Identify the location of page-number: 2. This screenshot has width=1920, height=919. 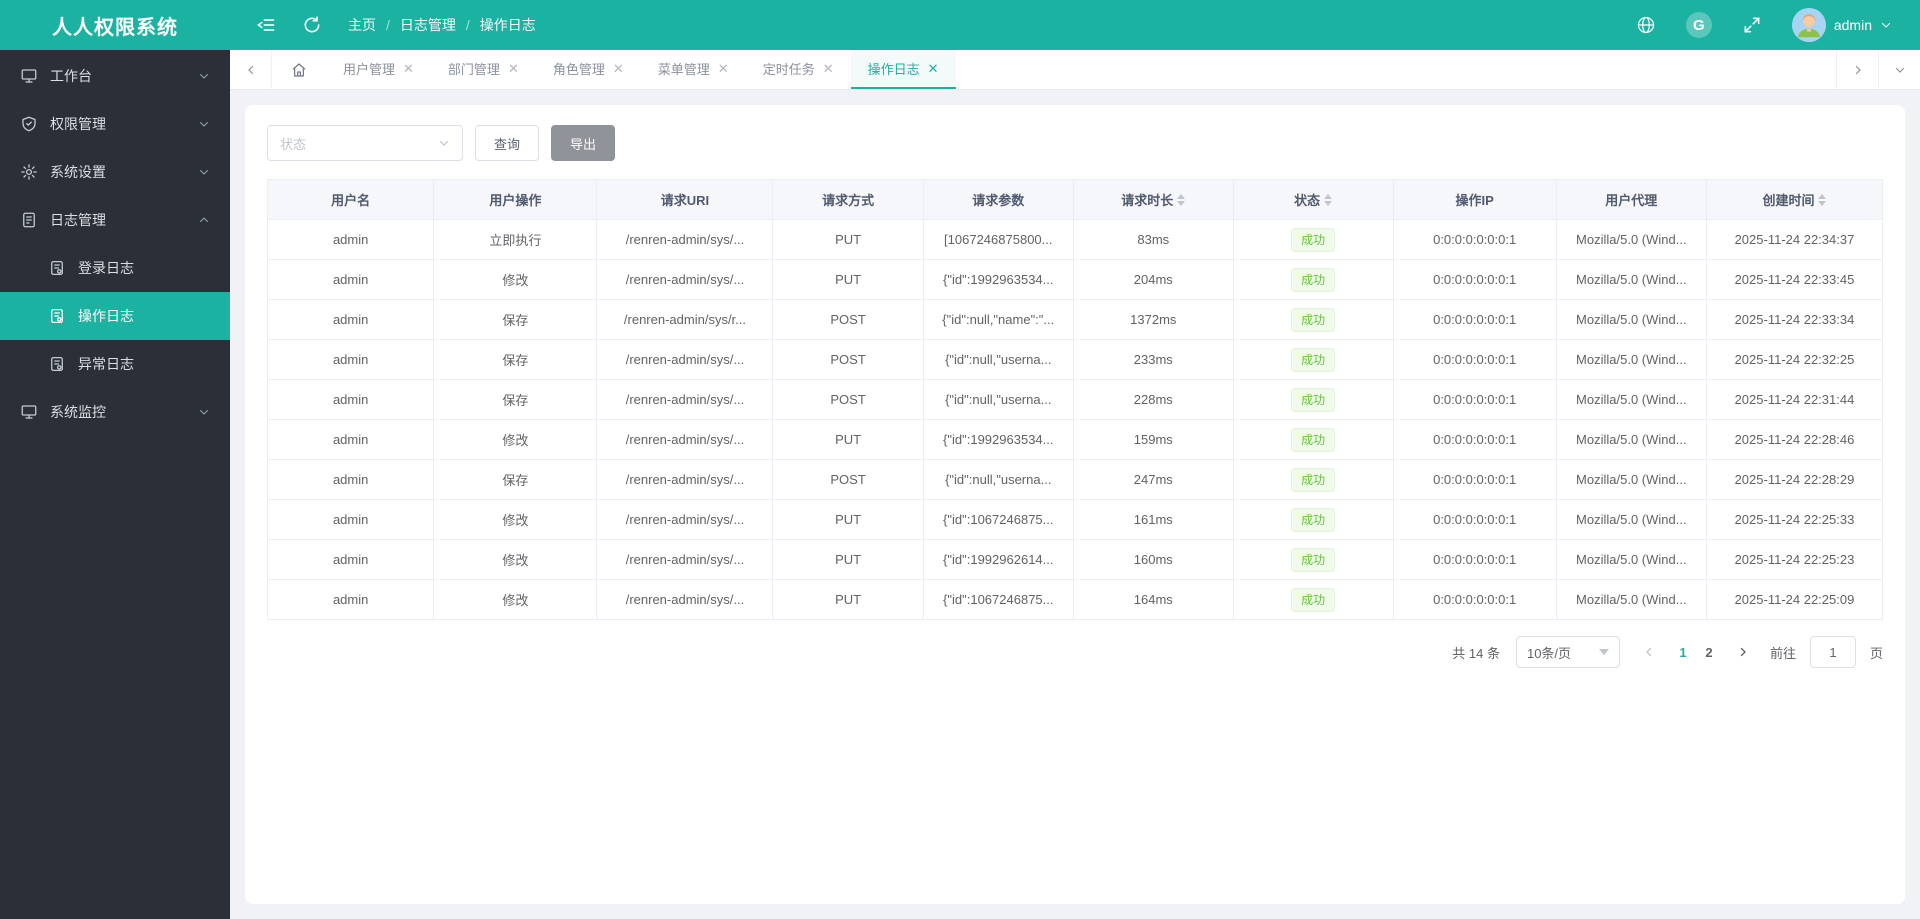
(1709, 652).